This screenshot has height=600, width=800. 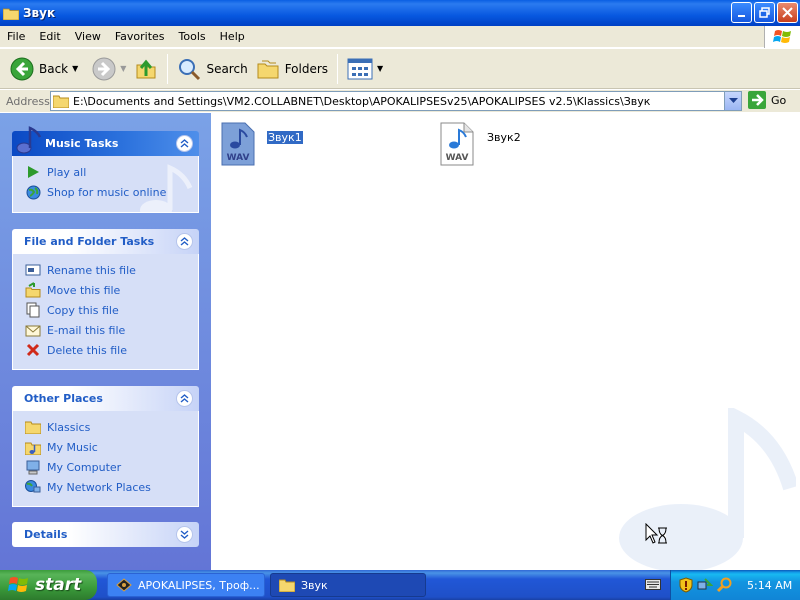 What do you see at coordinates (104, 68) in the screenshot?
I see `forward-arrow-icon` at bounding box center [104, 68].